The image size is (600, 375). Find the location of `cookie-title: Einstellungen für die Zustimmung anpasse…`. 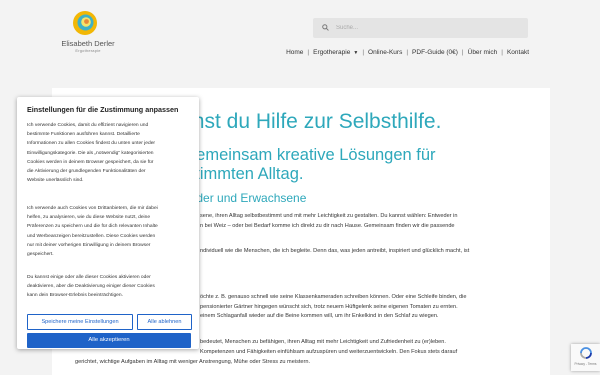

cookie-title: Einstellungen für die Zustimmung anpasse… is located at coordinates (103, 109).